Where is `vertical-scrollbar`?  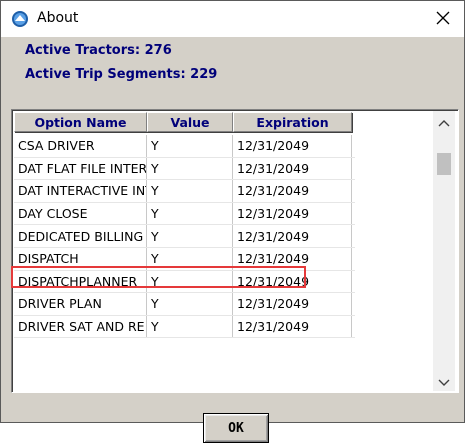
vertical-scrollbar is located at coordinates (444, 251).